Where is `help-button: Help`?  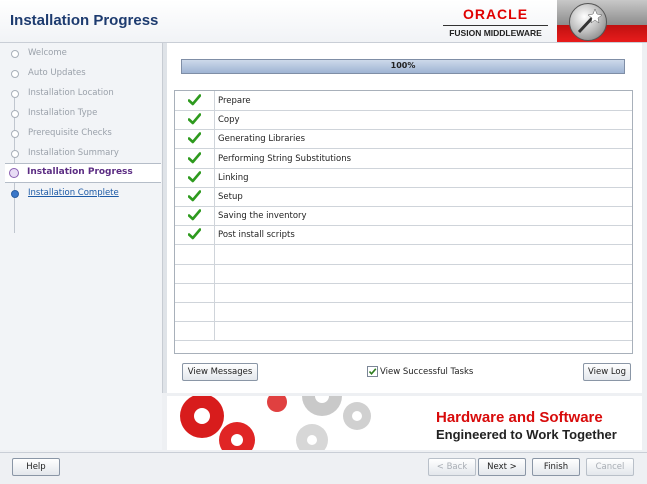 help-button: Help is located at coordinates (36, 467).